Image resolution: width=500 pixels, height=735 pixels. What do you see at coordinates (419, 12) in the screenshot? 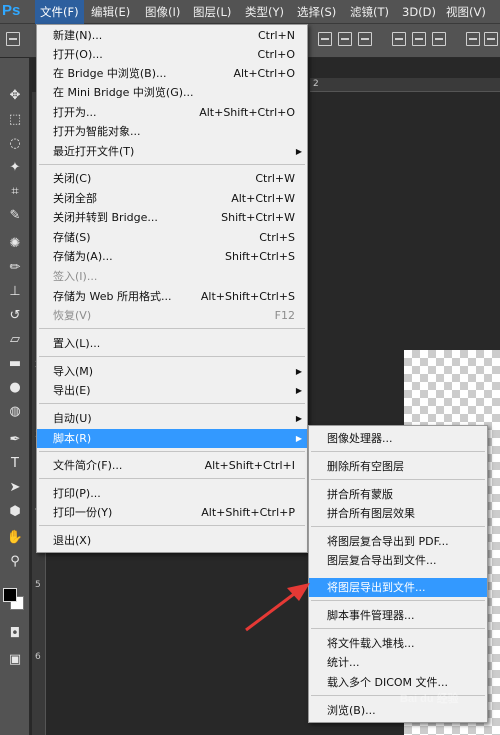
I see `menu-3d: 3D(D)` at bounding box center [419, 12].